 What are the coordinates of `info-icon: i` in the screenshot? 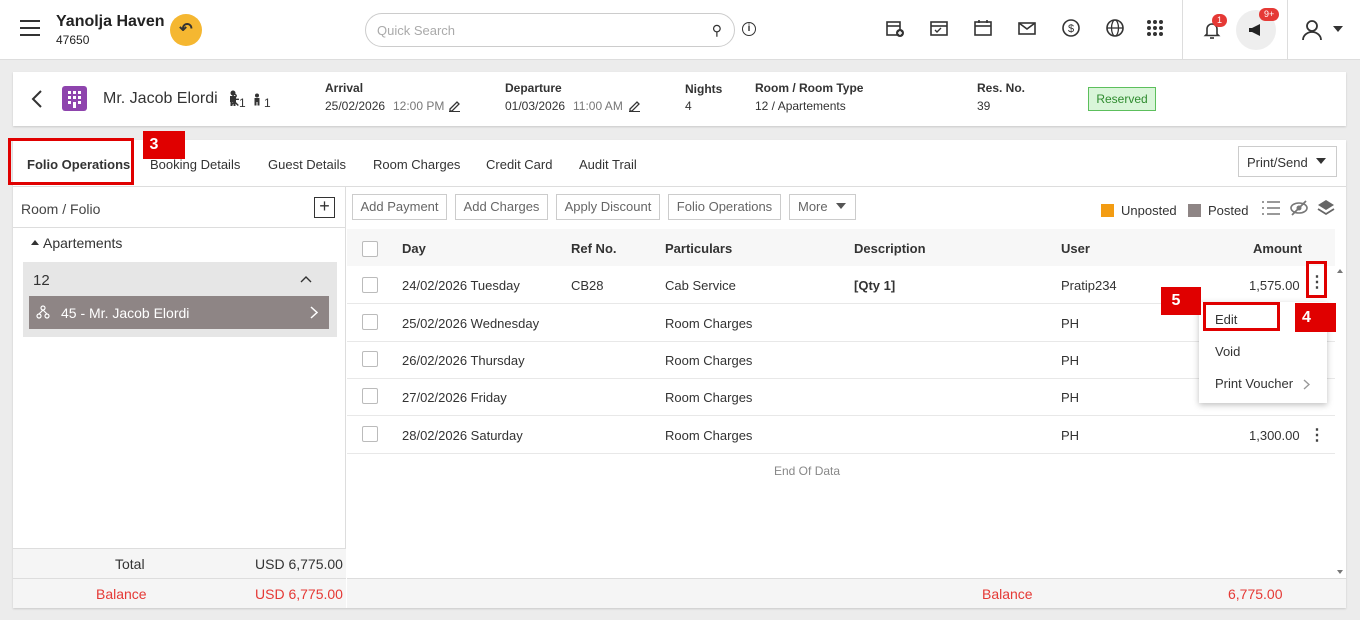 It's located at (749, 29).